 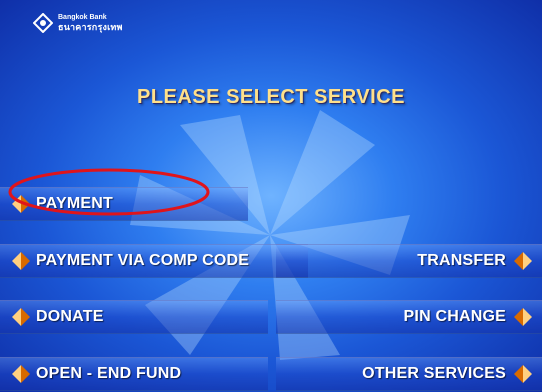 I want to click on bank-name-english: Bangkok Bank, so click(x=82, y=17).